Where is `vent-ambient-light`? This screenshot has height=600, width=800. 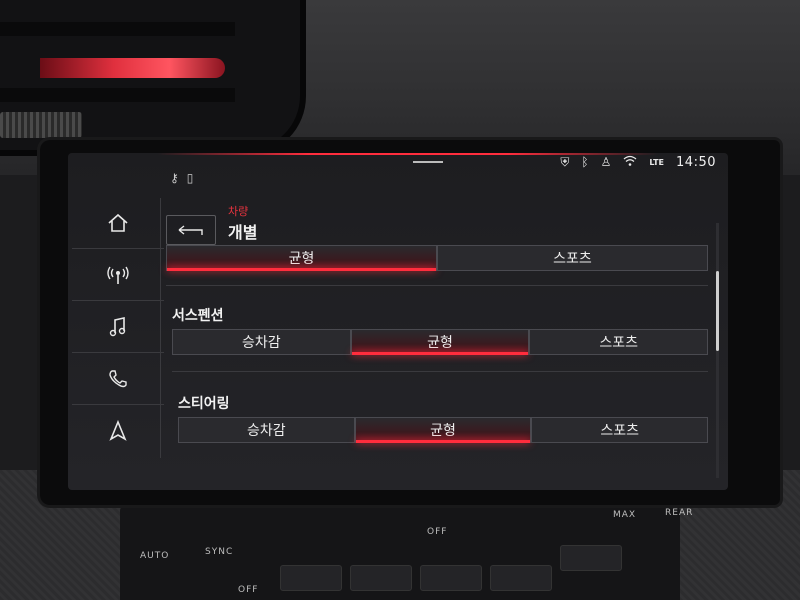
vent-ambient-light is located at coordinates (132, 68).